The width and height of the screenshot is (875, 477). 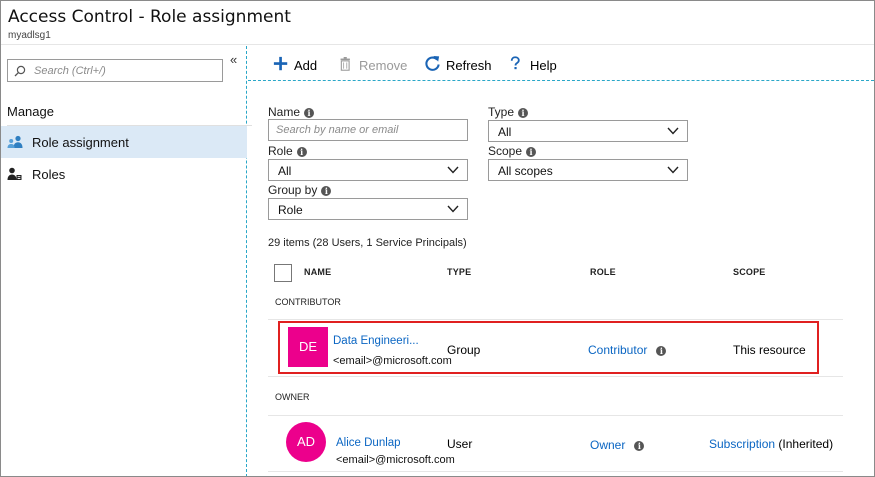 I want to click on toolbar: Add Remove Refresh Help, so click(x=561, y=63).